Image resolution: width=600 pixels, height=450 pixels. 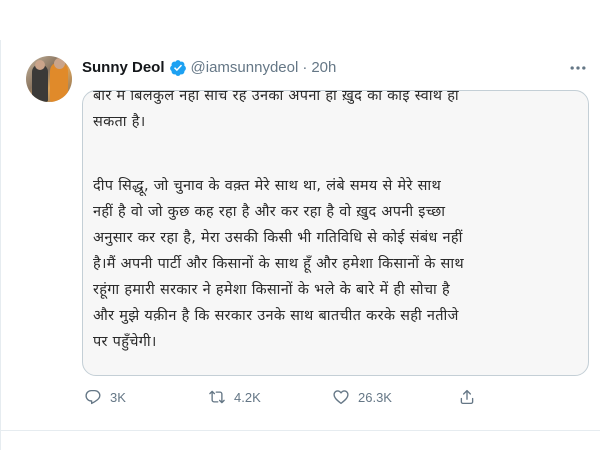 I want to click on reply-count: 3K, so click(x=118, y=397).